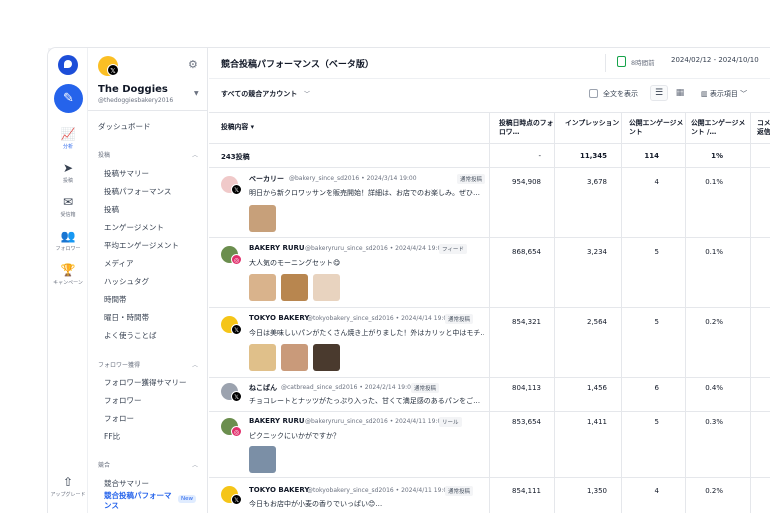  Describe the element at coordinates (68, 98) in the screenshot. I see `compose-button: ✎` at that location.